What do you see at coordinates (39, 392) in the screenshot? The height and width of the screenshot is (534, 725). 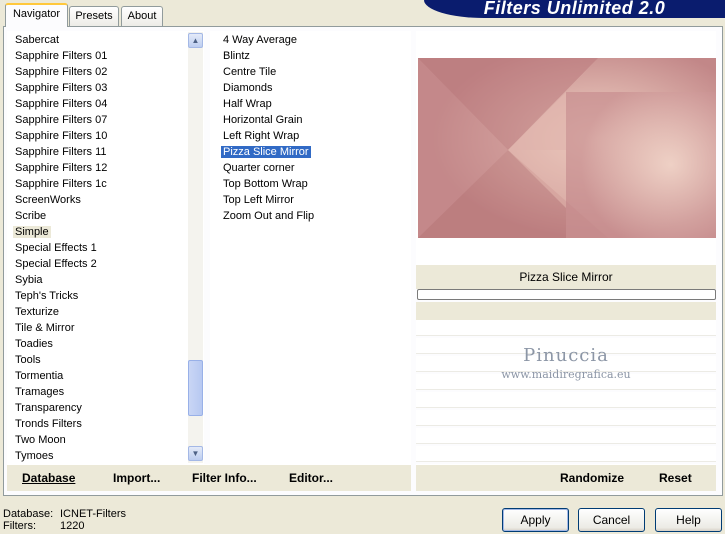 I see `category-item: Tramages` at bounding box center [39, 392].